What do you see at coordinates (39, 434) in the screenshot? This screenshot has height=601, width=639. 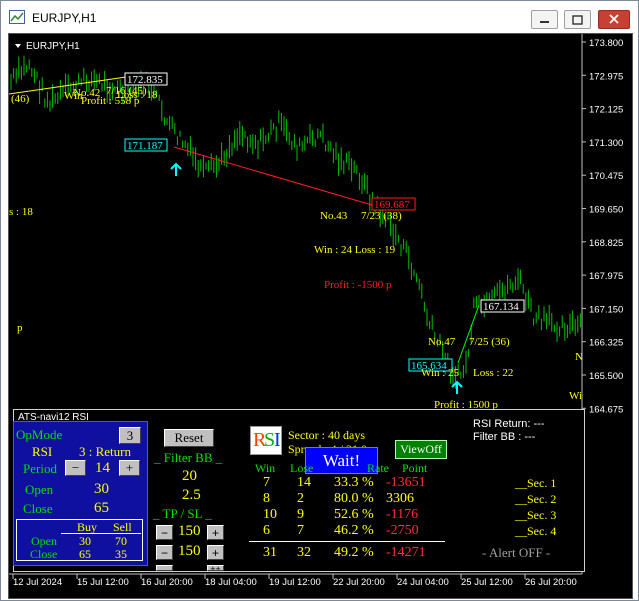 I see `opmode-label: OpMode` at bounding box center [39, 434].